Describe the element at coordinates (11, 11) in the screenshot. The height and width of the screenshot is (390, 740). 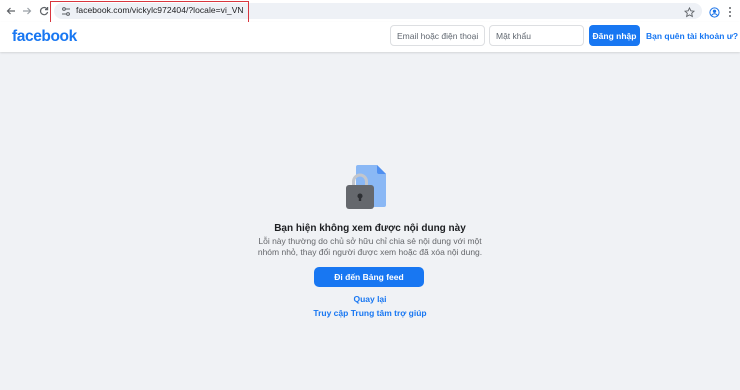
I see `back-arrow-icon` at that location.